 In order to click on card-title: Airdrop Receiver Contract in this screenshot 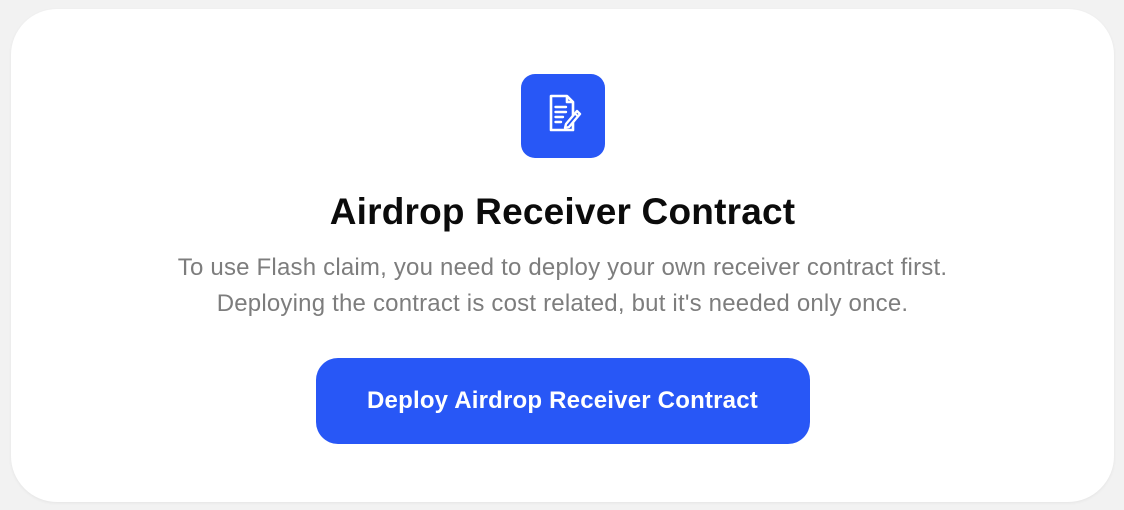, I will do `click(562, 211)`.